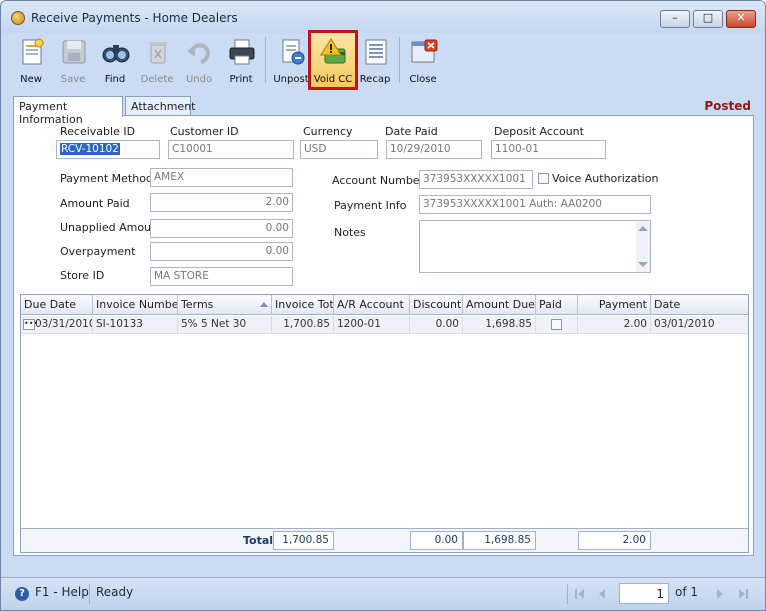 The width and height of the screenshot is (766, 611). Describe the element at coordinates (62, 592) in the screenshot. I see `help-label: F1 - Help` at that location.